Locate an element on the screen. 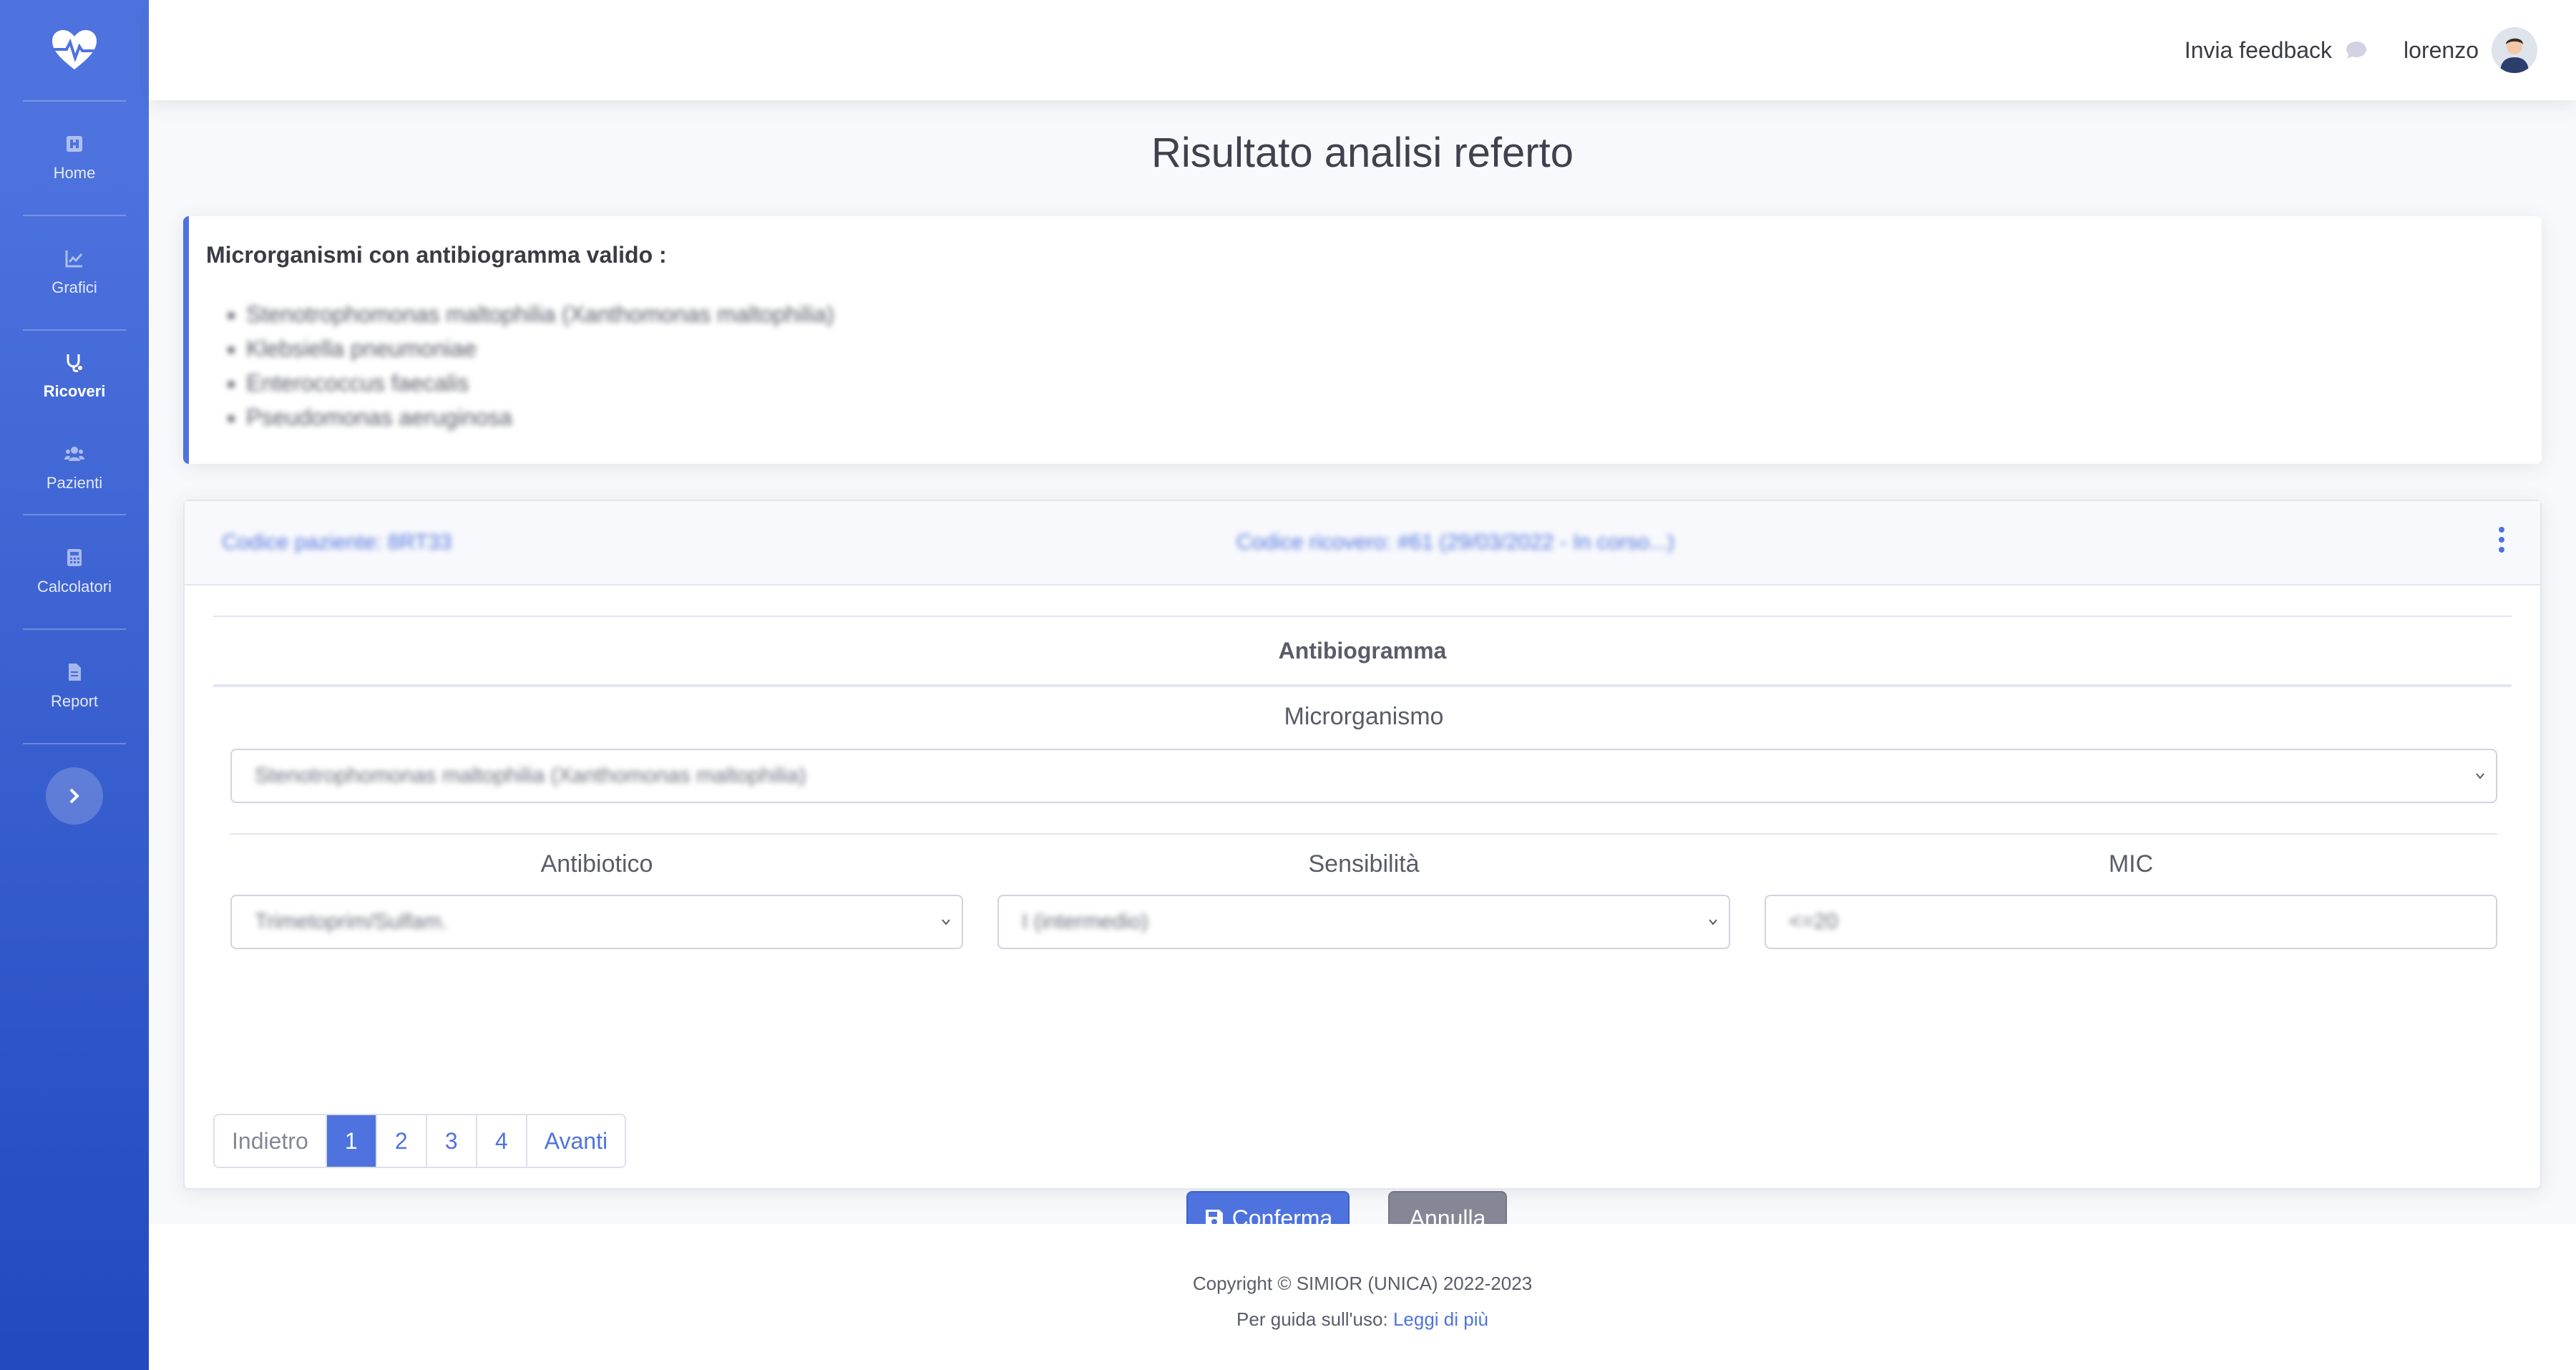 The width and height of the screenshot is (2576, 1370). sidebar-item-label: Home is located at coordinates (74, 173).